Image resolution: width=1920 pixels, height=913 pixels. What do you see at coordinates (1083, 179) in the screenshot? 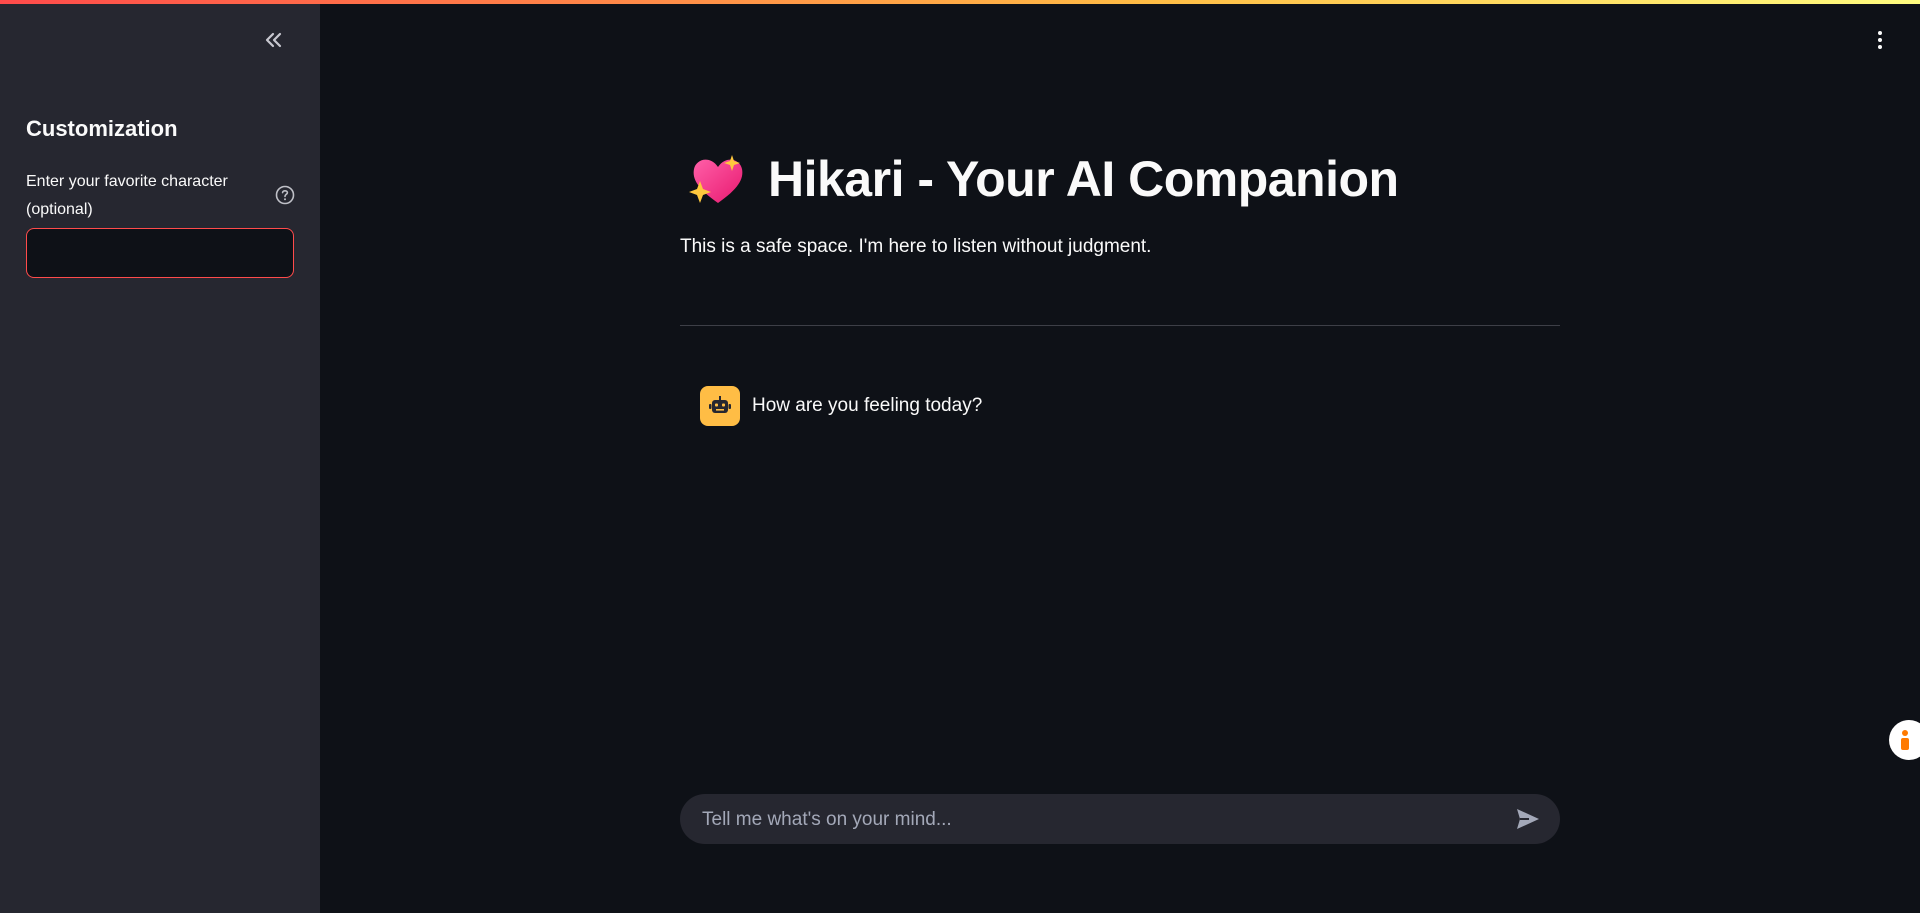
I see `page-title: Hikari - Your AI Companion` at bounding box center [1083, 179].